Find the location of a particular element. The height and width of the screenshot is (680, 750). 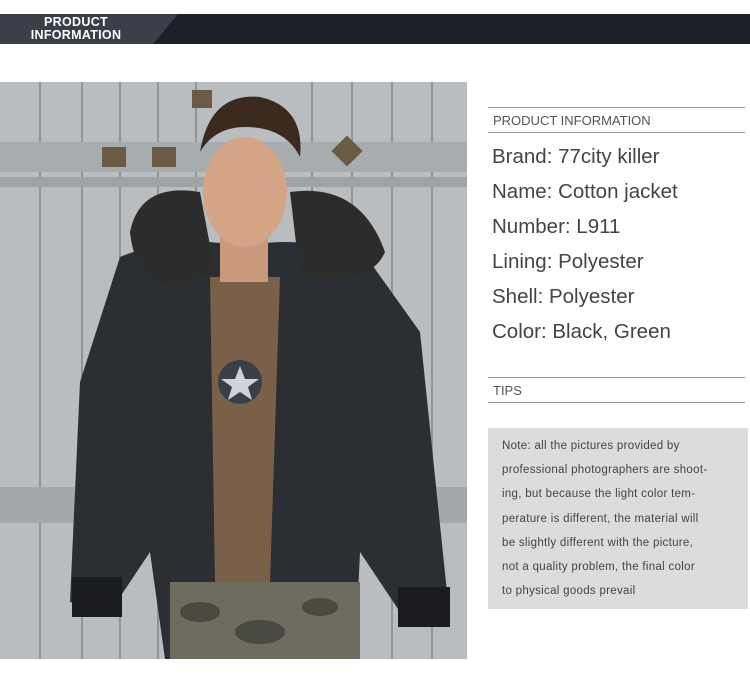

product-info-heading: PRODUCT INFORMATION is located at coordinates (572, 120).